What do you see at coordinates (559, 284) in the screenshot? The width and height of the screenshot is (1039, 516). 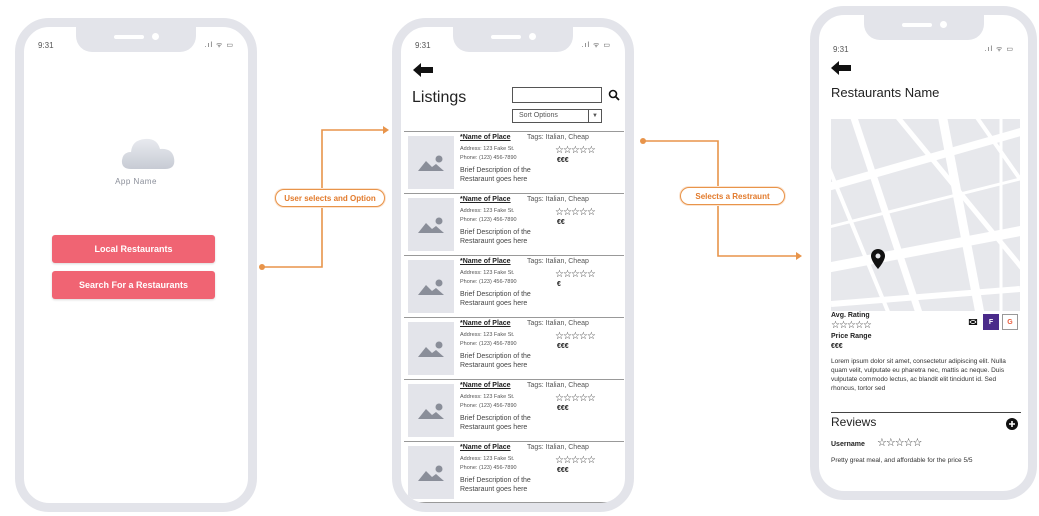 I see `place-price: €` at bounding box center [559, 284].